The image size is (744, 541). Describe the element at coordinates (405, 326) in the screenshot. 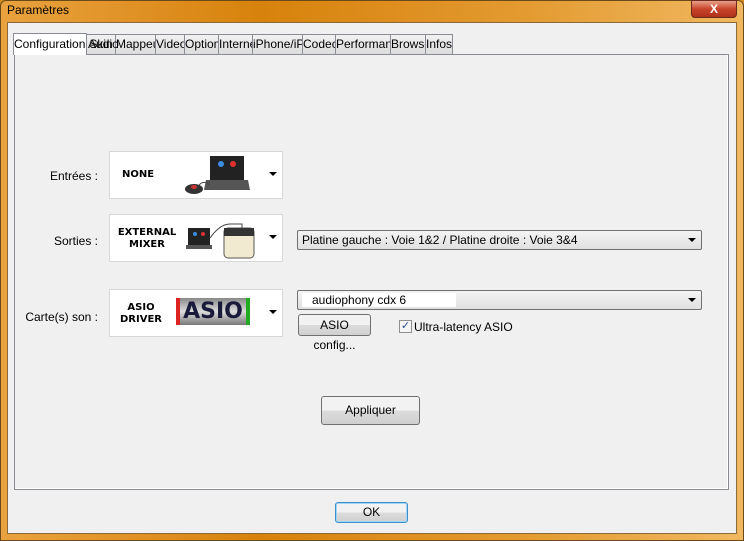

I see `ultra-latency-checkbox: ✓` at that location.